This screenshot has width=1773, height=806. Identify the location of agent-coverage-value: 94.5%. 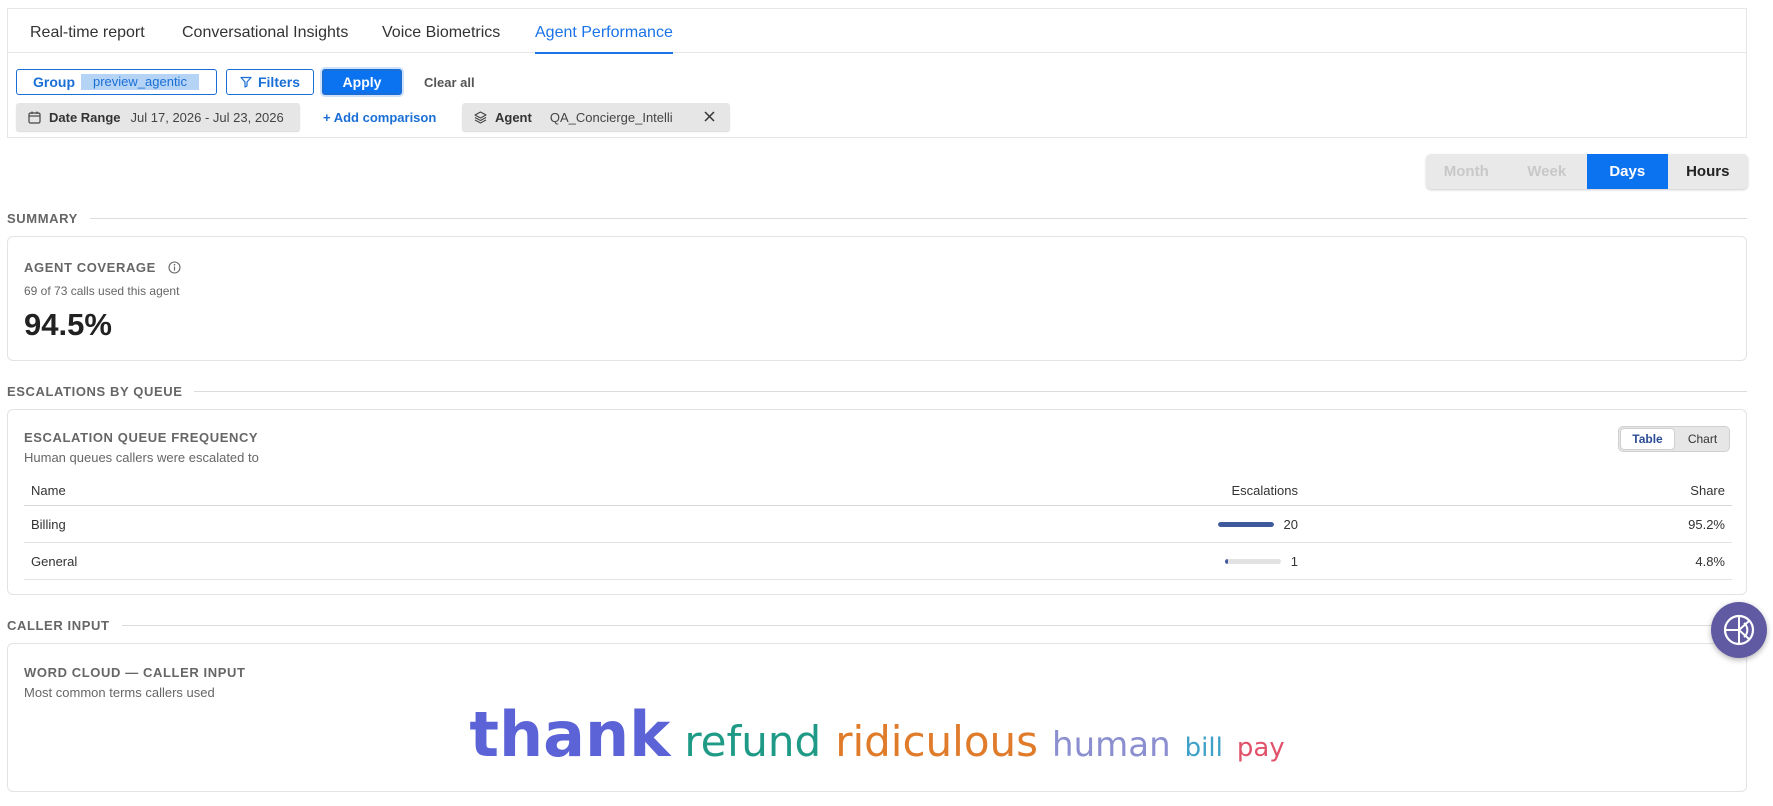
(68, 324).